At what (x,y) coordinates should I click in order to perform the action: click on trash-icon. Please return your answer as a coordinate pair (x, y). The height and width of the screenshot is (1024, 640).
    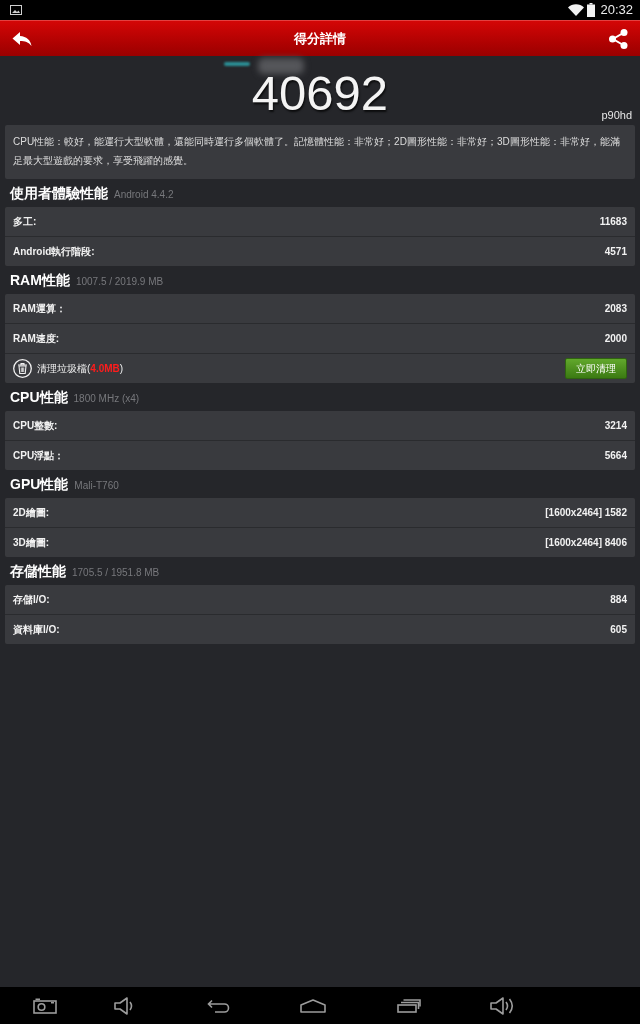
    Looking at the image, I should click on (22, 368).